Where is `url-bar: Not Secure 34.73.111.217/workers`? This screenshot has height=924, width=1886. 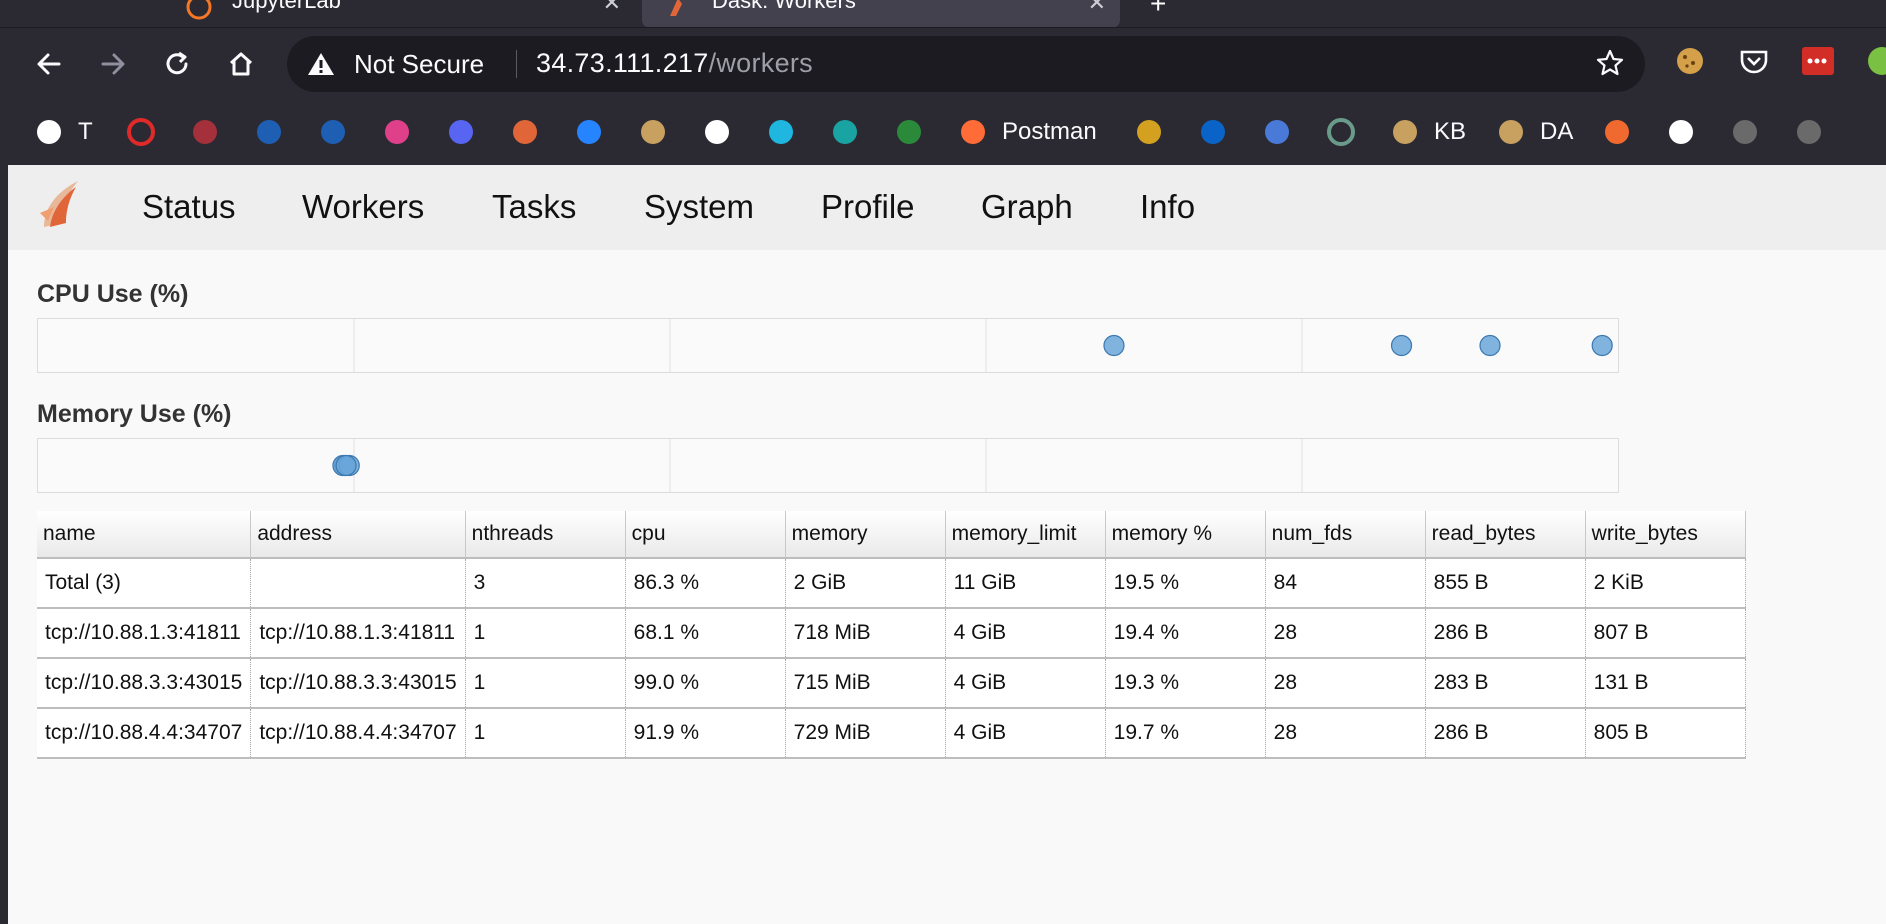
url-bar: Not Secure 34.73.111.217/workers is located at coordinates (966, 64).